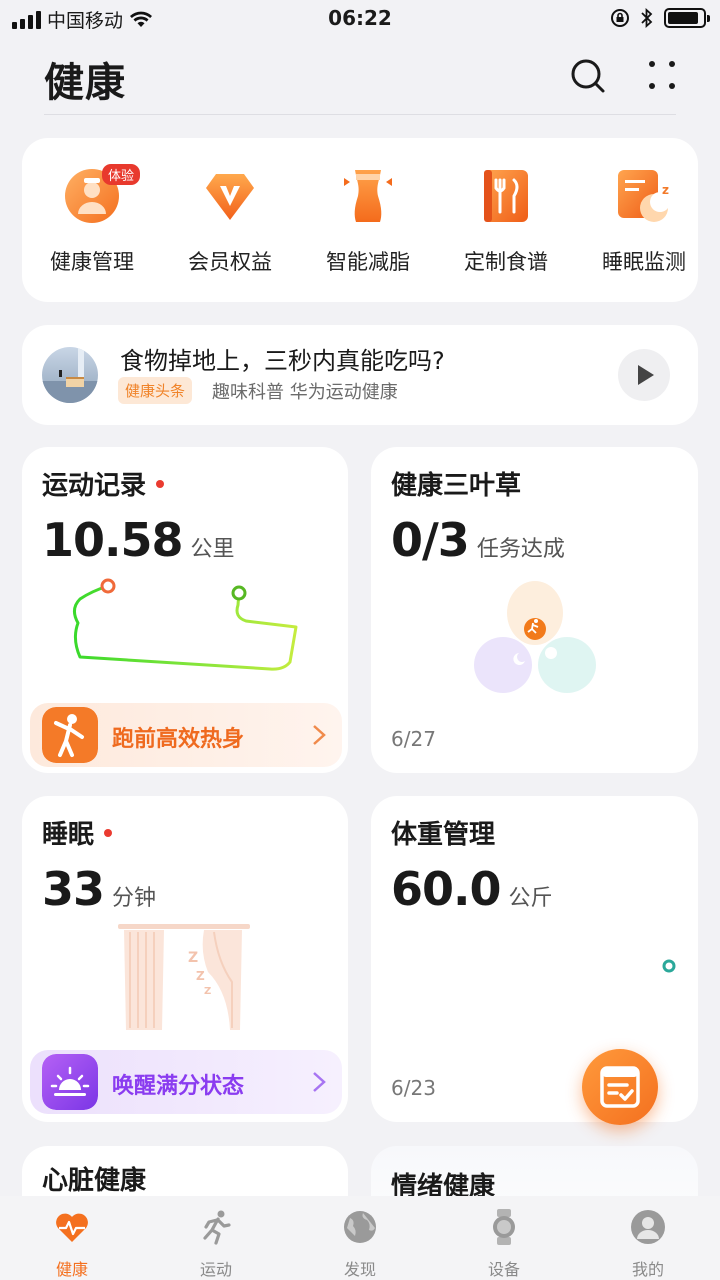 The height and width of the screenshot is (1280, 720). What do you see at coordinates (665, 190) in the screenshot?
I see `svg-text: z` at bounding box center [665, 190].